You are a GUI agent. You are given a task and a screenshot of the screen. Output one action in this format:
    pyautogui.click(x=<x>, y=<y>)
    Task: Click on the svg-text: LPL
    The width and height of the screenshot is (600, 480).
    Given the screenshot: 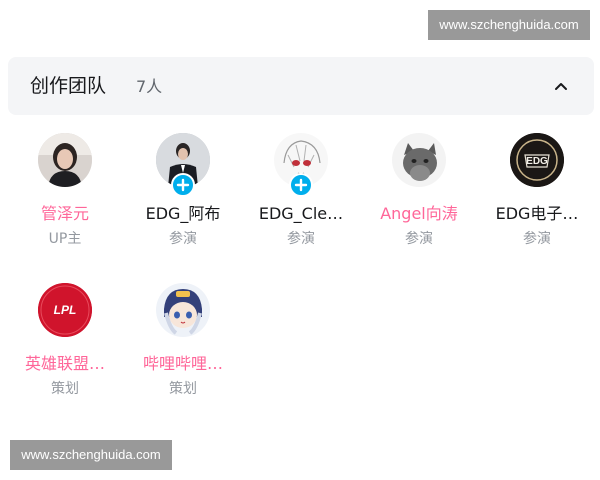 What is the action you would take?
    pyautogui.click(x=65, y=310)
    